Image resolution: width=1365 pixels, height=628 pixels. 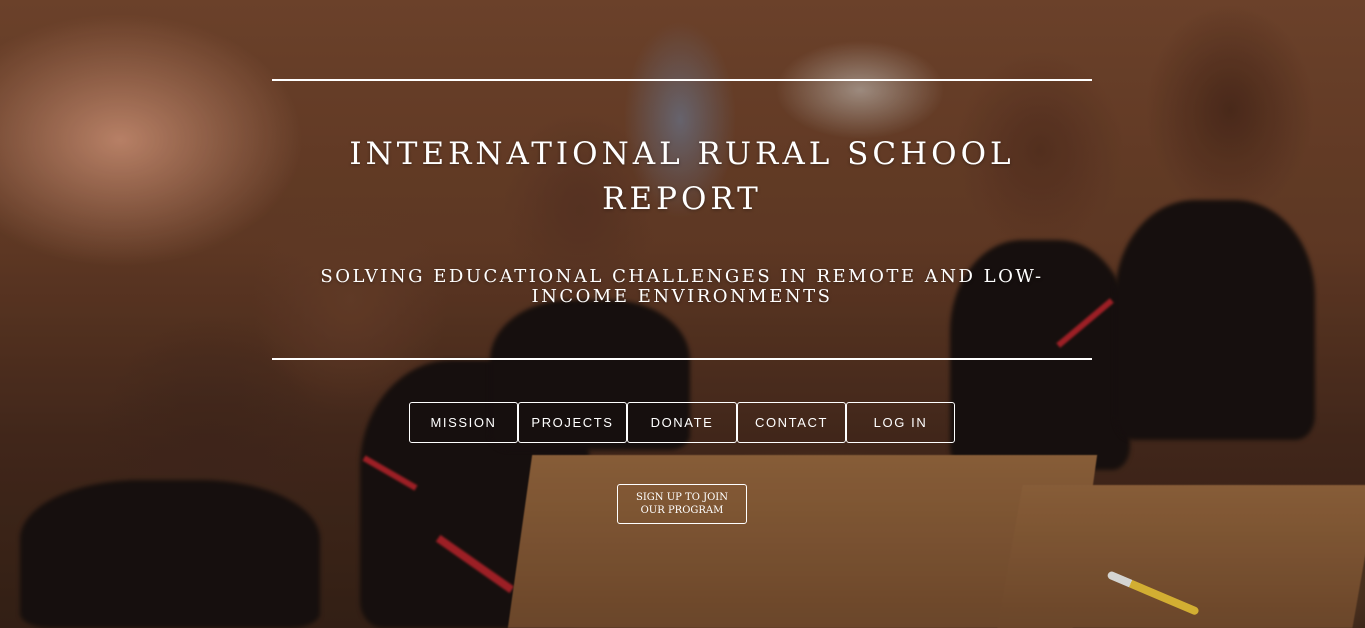 I want to click on signup-button: SIGN UP TO JOIN OUR PROGRAM, so click(x=682, y=504).